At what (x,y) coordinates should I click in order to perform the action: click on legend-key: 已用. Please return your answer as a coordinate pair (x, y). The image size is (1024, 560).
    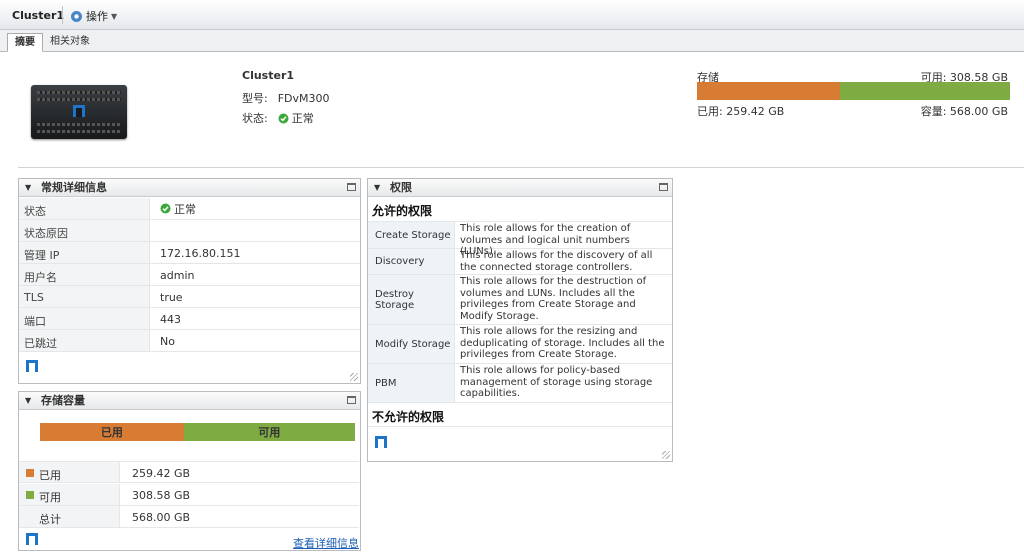
    Looking at the image, I should click on (50, 475).